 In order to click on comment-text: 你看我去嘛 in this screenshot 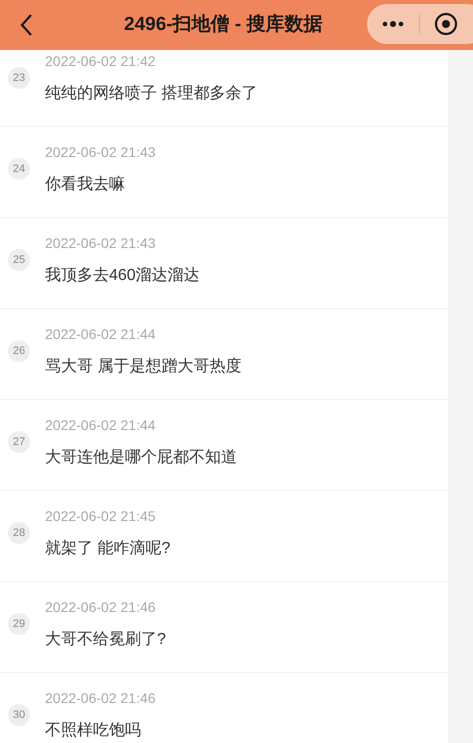, I will do `click(85, 184)`.